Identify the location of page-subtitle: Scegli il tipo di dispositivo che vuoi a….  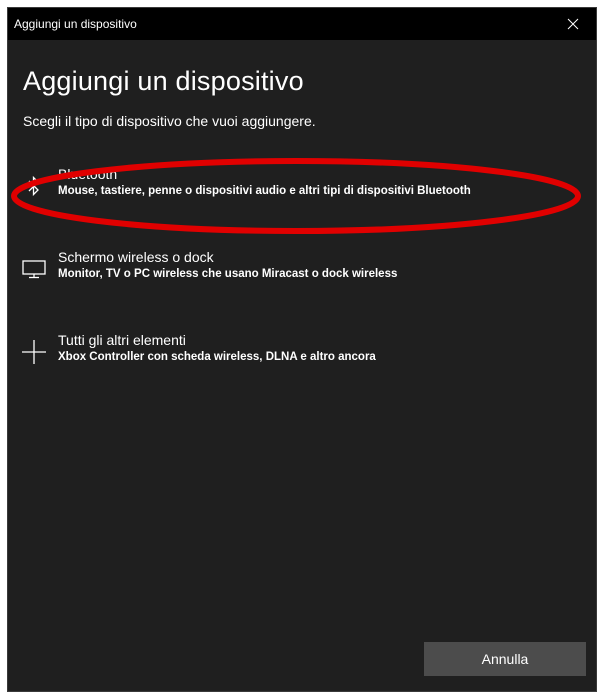
(169, 121).